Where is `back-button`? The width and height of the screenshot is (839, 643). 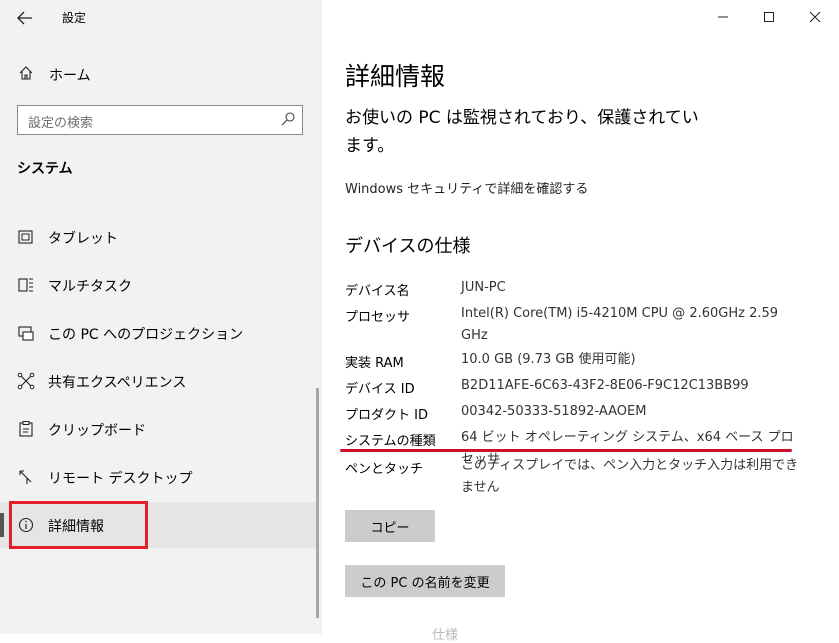 back-button is located at coordinates (25, 18).